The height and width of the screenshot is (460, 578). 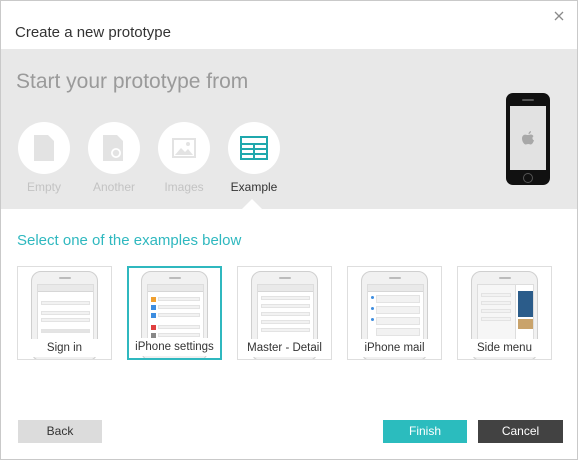 I want to click on apple-logo-icon, so click(x=528, y=138).